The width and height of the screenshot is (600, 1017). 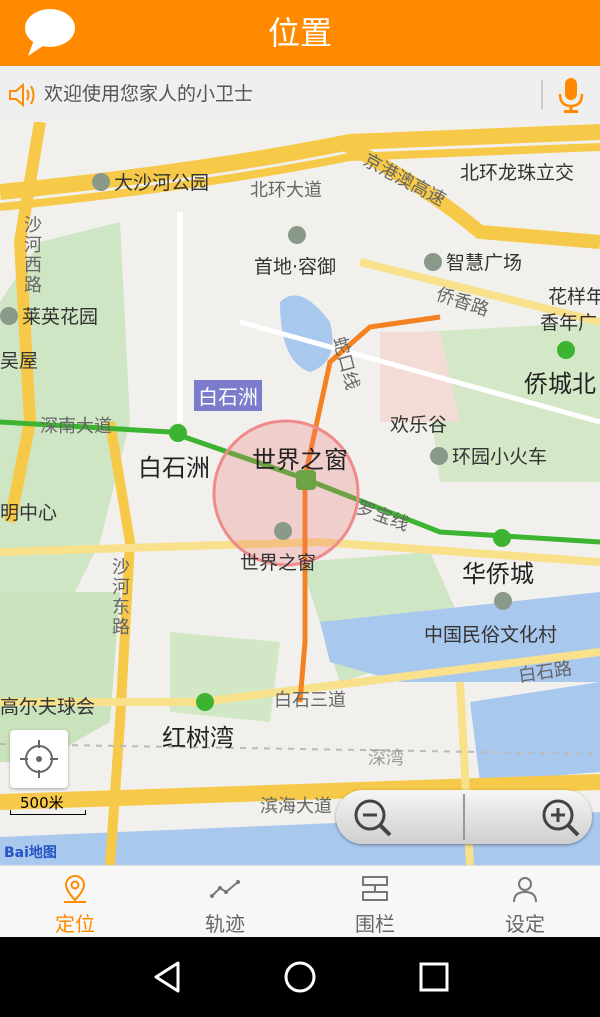 What do you see at coordinates (375, 902) in the screenshot?
I see `tab-fence: 围栏` at bounding box center [375, 902].